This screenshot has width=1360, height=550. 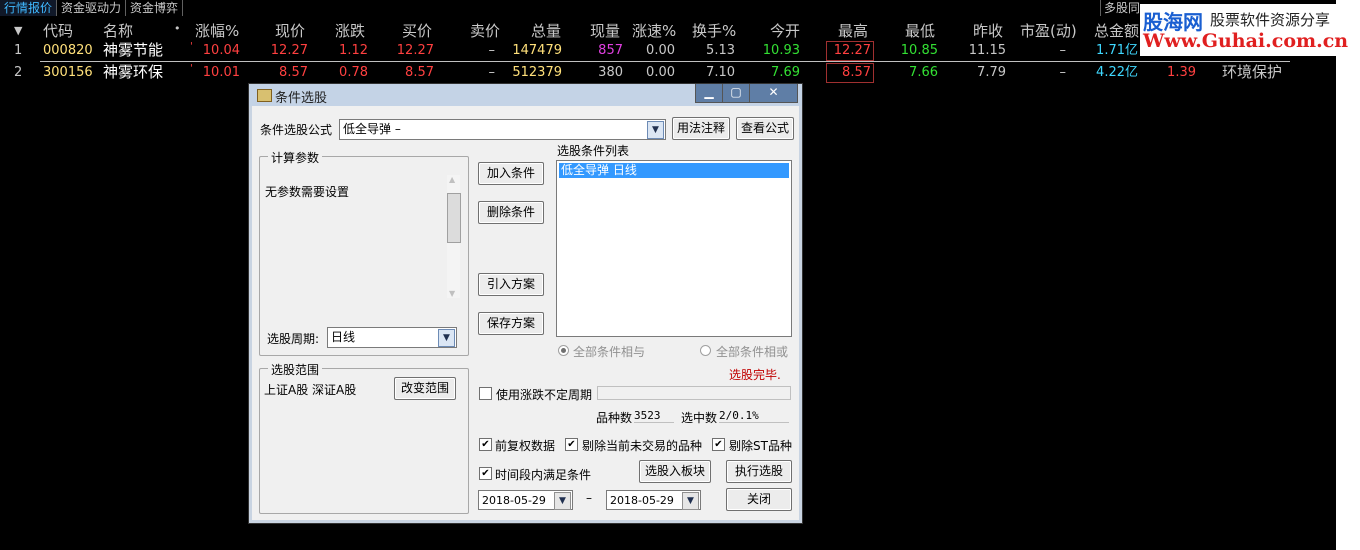 What do you see at coordinates (759, 499) in the screenshot?
I see `close-button: 关闭` at bounding box center [759, 499].